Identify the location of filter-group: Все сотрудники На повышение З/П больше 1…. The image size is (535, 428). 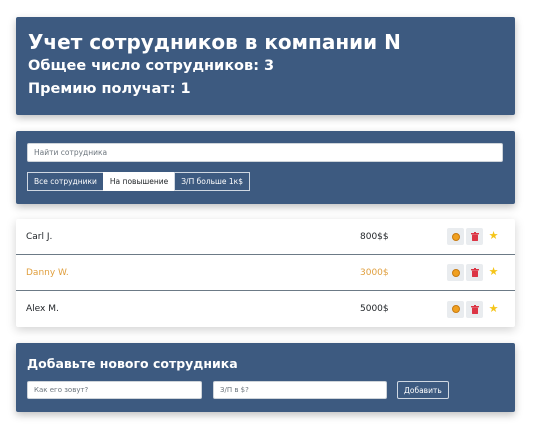
(265, 181).